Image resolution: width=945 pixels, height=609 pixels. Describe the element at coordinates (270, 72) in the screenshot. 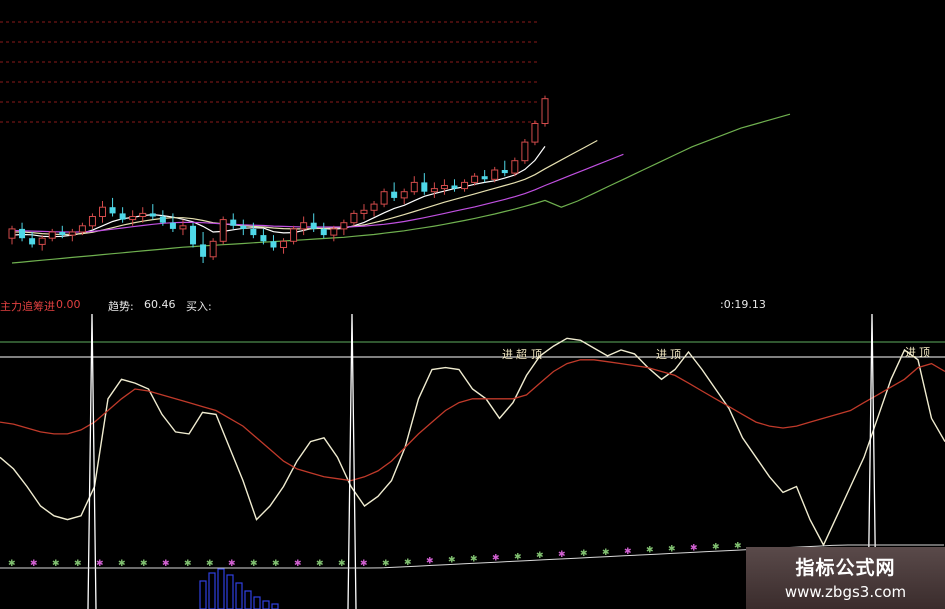

I see `dashed-grid` at that location.